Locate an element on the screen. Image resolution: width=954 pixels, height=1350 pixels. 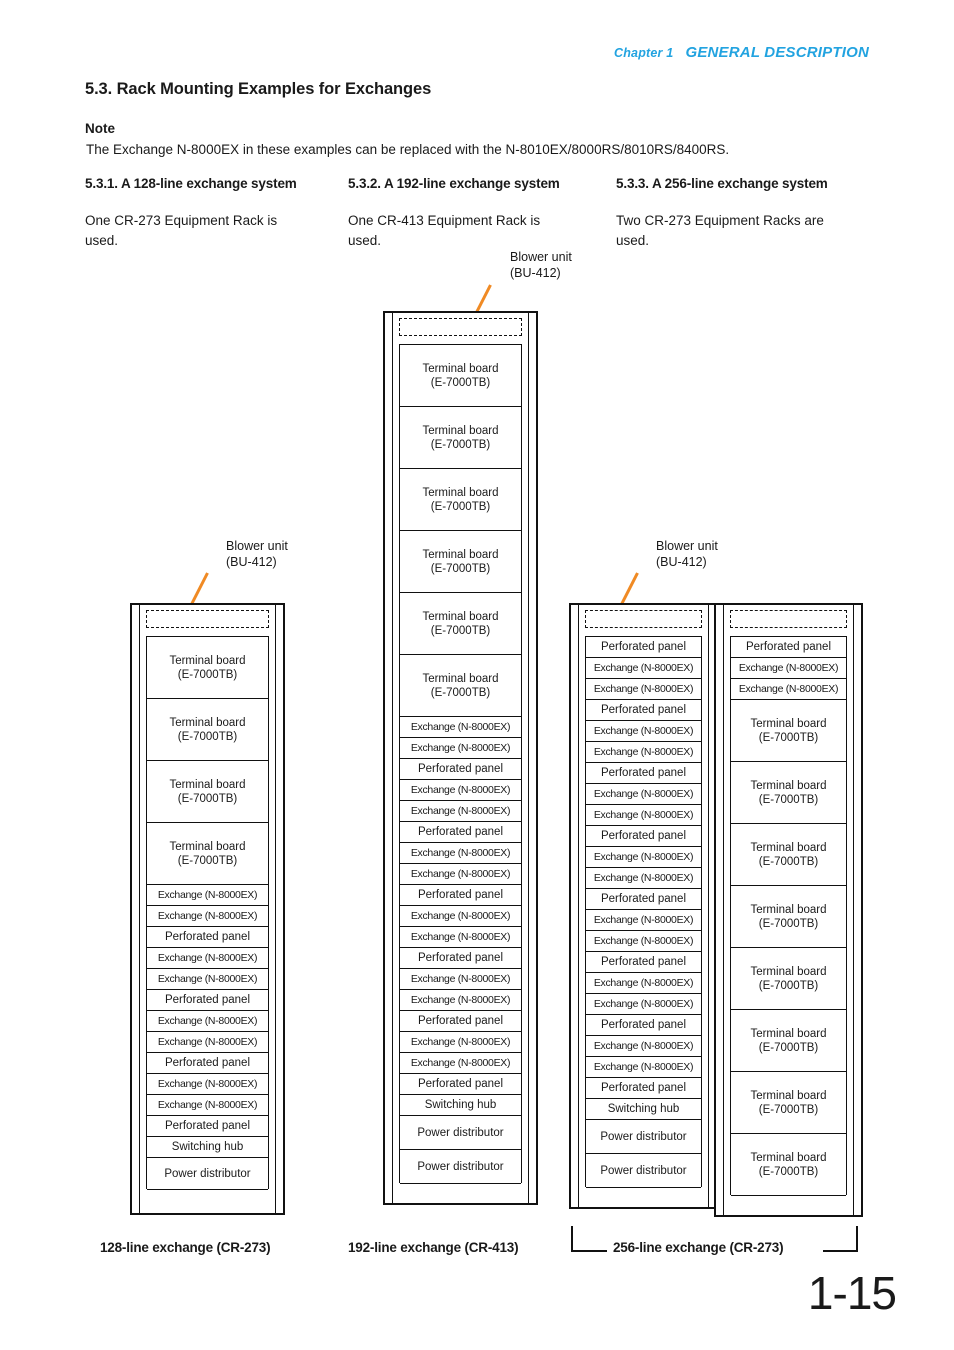
caption-128: 128-line exchange (CR-273) is located at coordinates (185, 1247).